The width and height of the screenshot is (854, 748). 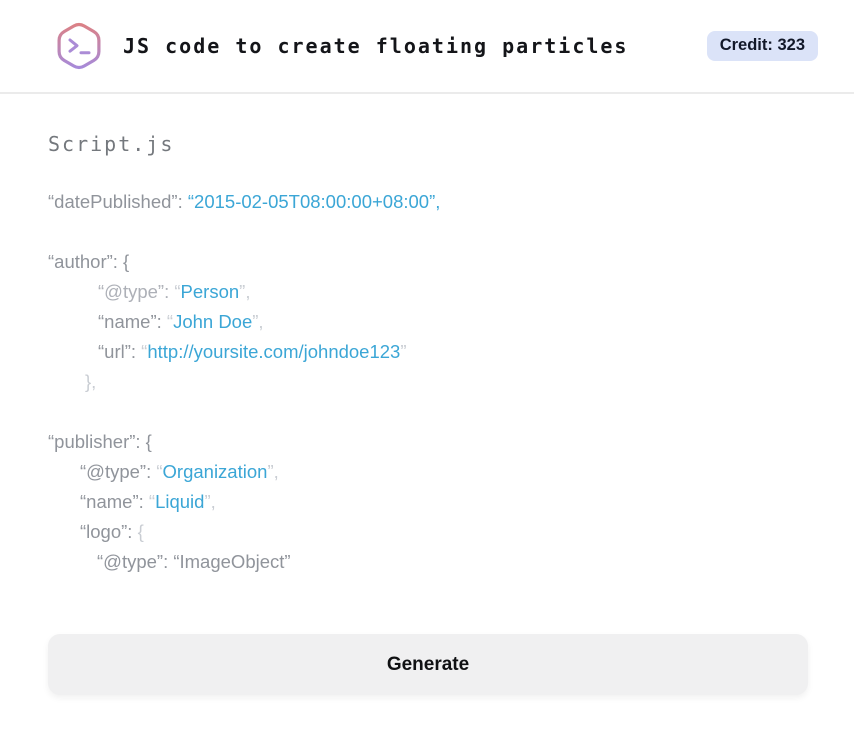 What do you see at coordinates (174, 291) in the screenshot?
I see `code-line: “@type”: “Person”,` at bounding box center [174, 291].